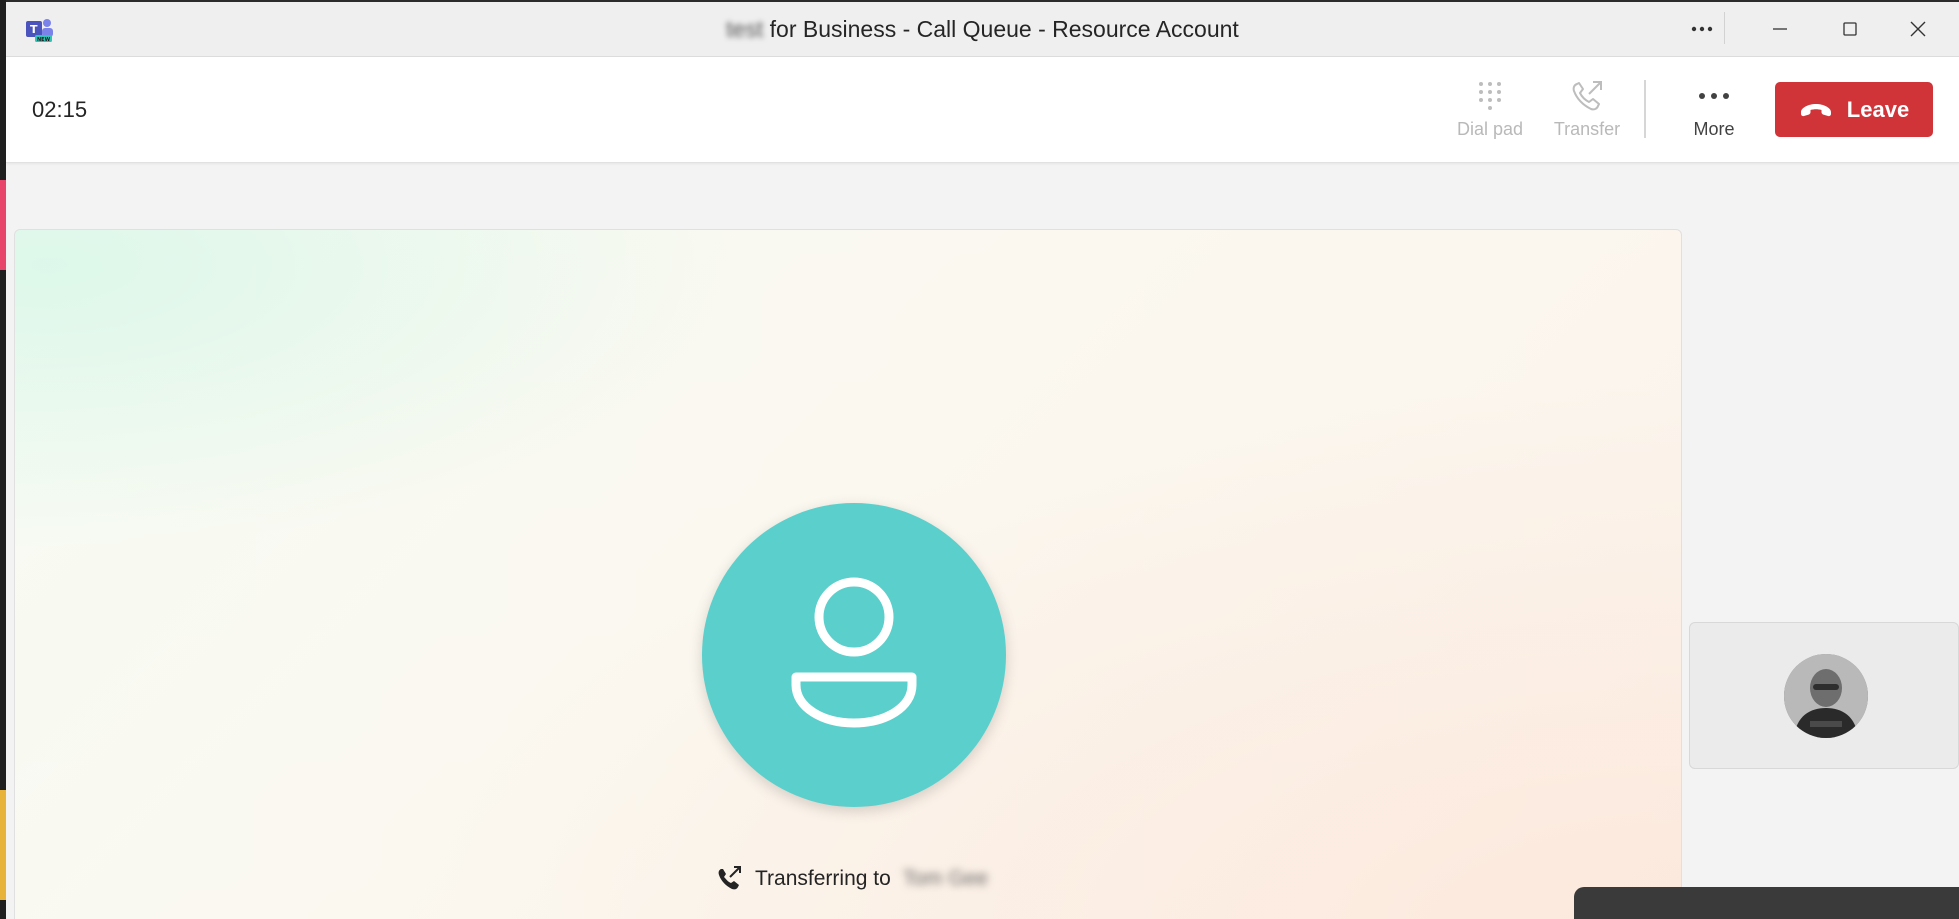 The width and height of the screenshot is (1959, 919). Describe the element at coordinates (1714, 96) in the screenshot. I see `more-icon` at that location.